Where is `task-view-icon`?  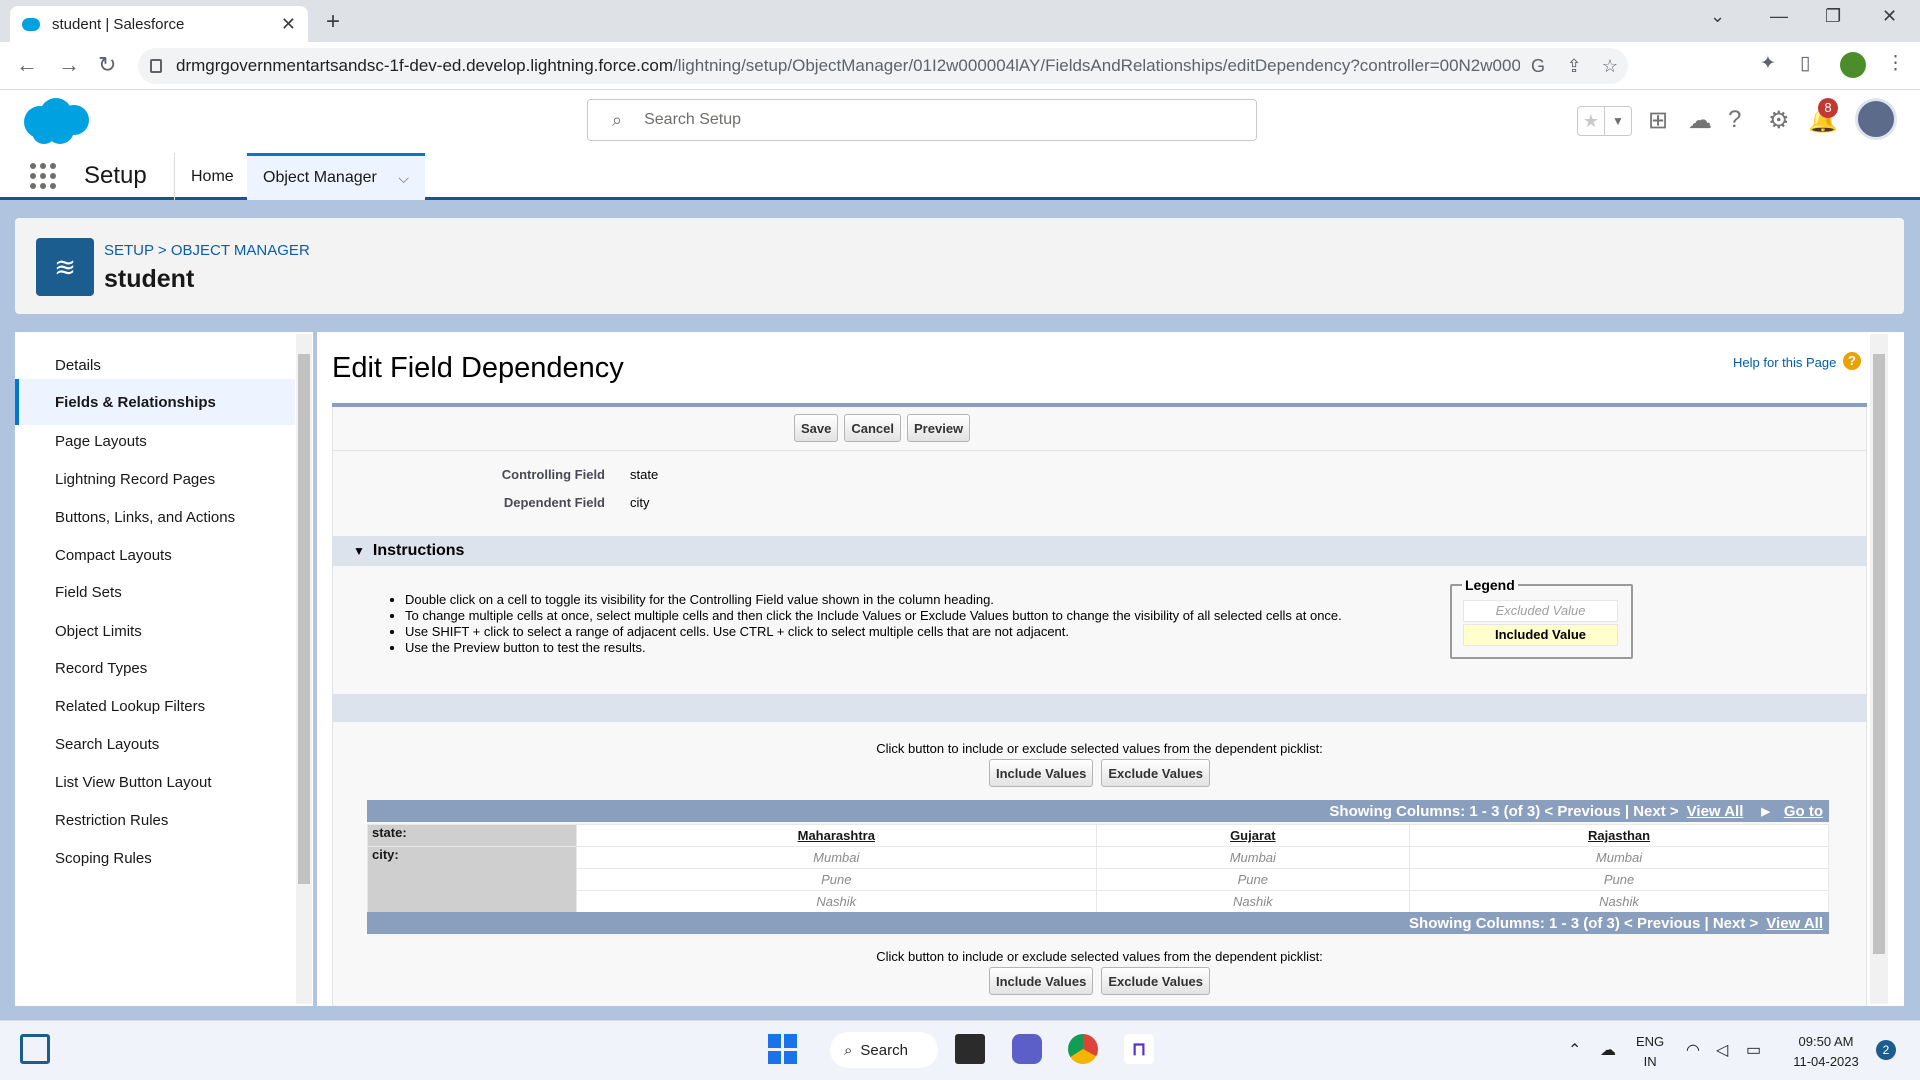
task-view-icon is located at coordinates (970, 1049).